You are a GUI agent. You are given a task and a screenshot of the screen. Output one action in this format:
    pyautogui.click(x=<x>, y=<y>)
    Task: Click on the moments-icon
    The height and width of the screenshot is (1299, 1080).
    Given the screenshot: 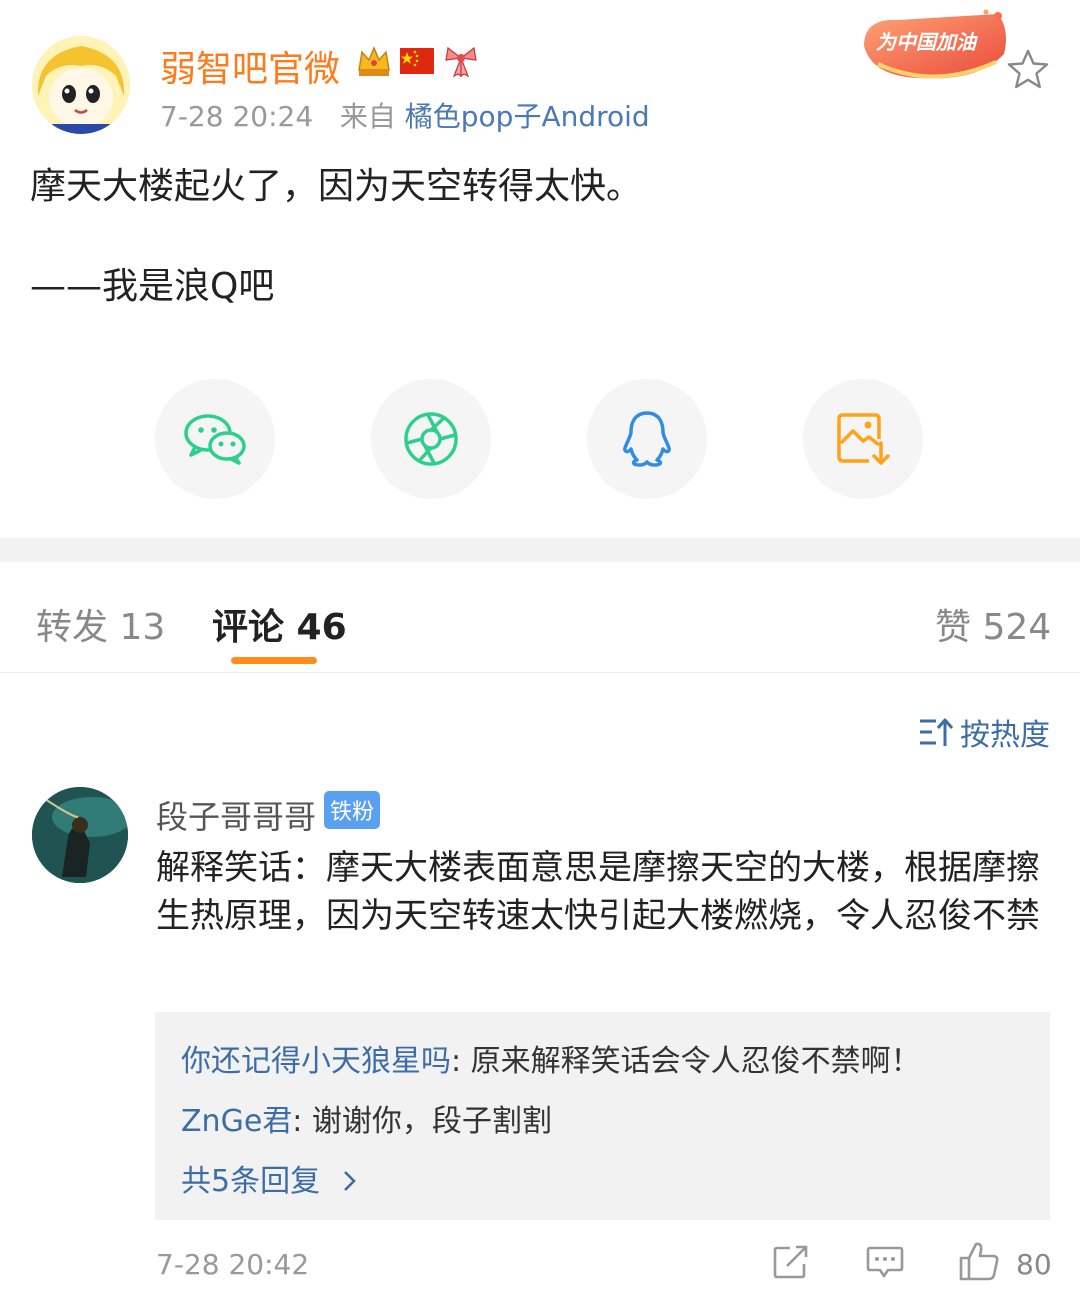 What is the action you would take?
    pyautogui.click(x=431, y=439)
    